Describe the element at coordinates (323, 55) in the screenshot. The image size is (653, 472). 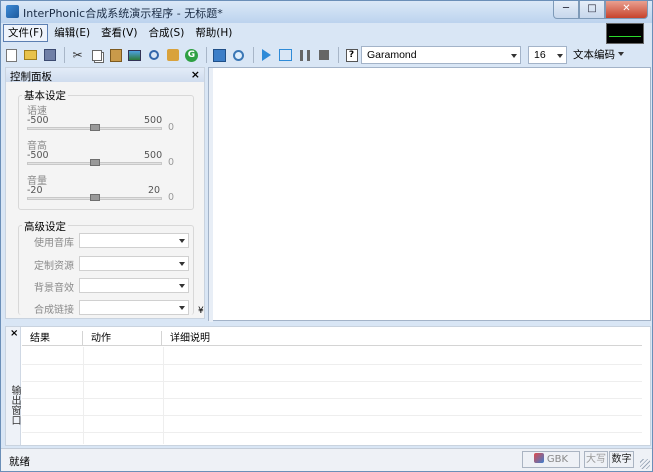
I see `stop-button` at that location.